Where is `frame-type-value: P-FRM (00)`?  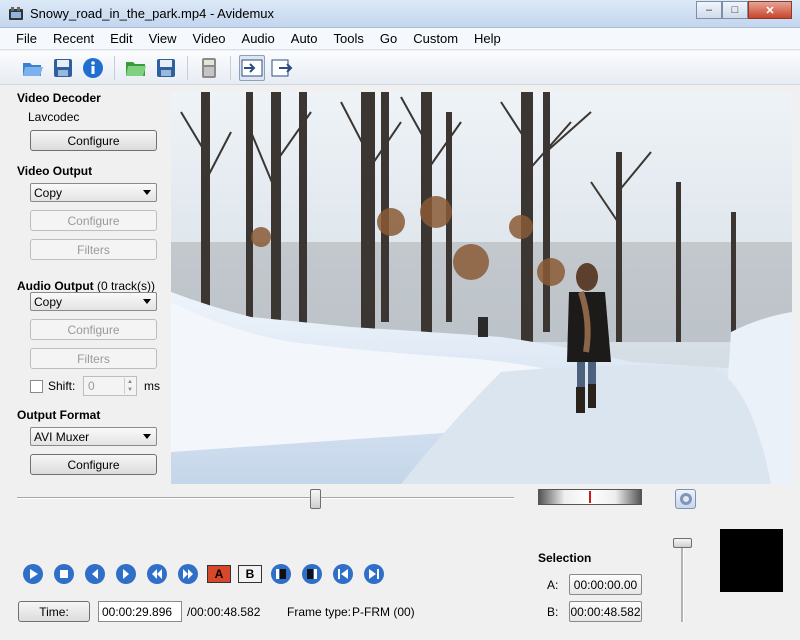
frame-type-value: P-FRM (00) is located at coordinates (383, 612).